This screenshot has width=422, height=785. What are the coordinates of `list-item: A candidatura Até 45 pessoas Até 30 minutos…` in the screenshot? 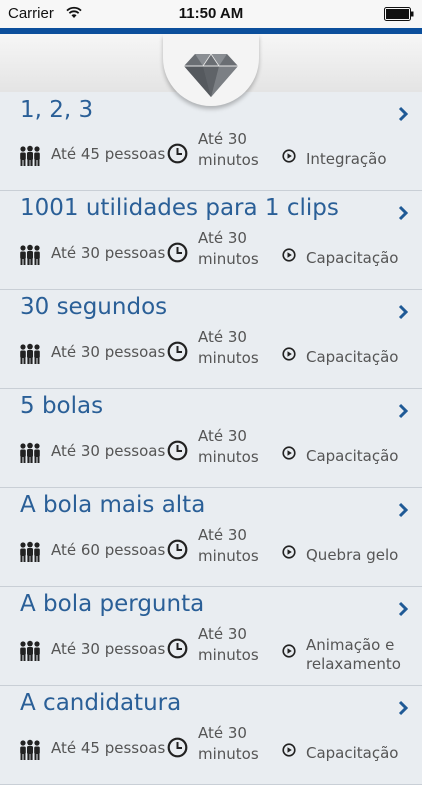 It's located at (211, 735).